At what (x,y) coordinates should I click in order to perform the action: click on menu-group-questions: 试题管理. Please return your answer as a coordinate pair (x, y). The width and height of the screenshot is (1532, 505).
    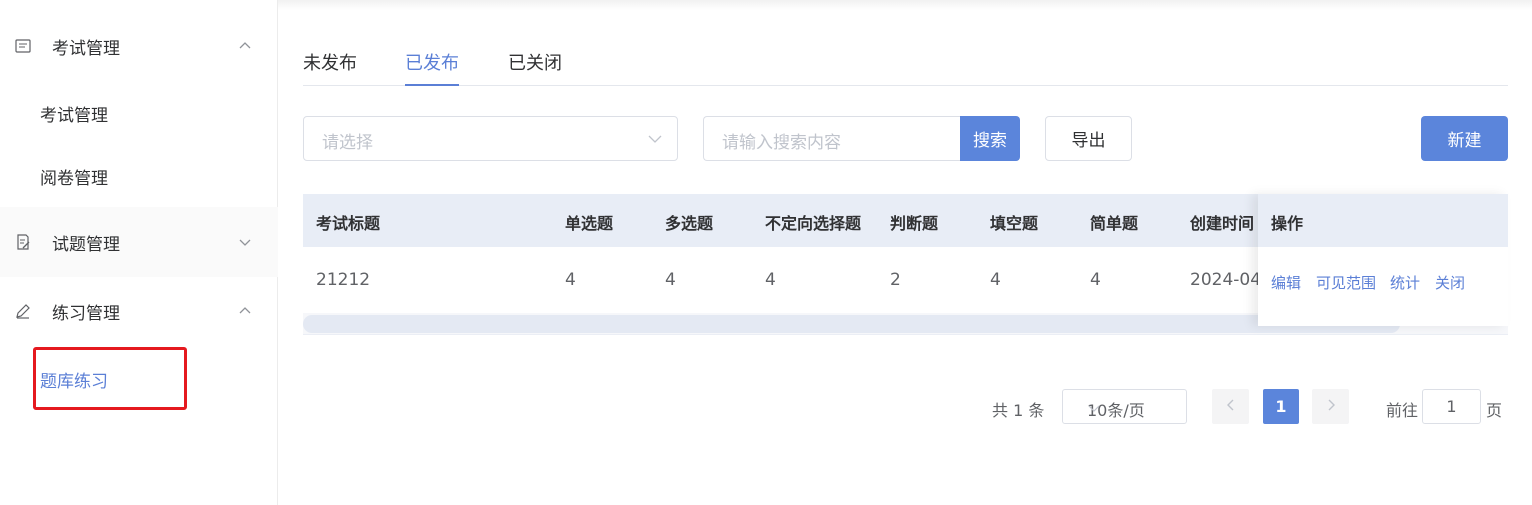
    Looking at the image, I should click on (139, 242).